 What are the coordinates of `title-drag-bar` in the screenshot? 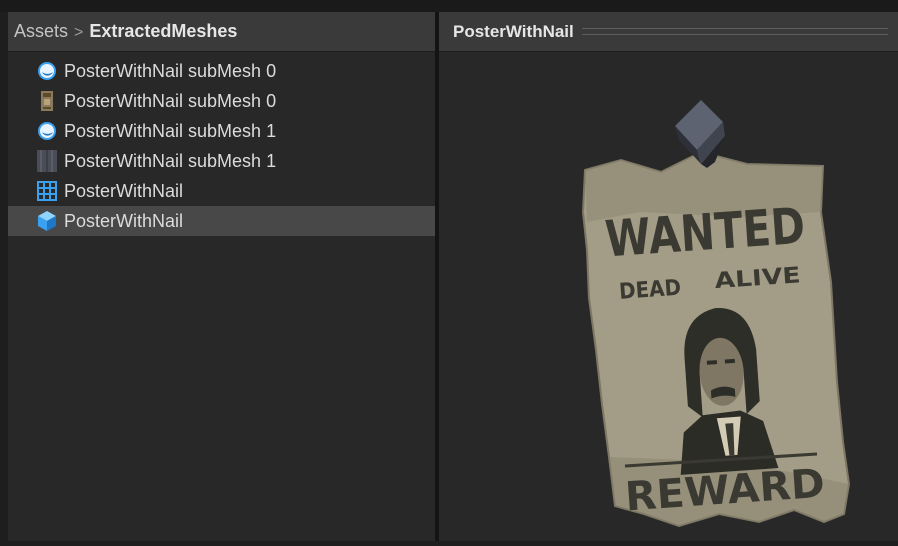 It's located at (734, 31).